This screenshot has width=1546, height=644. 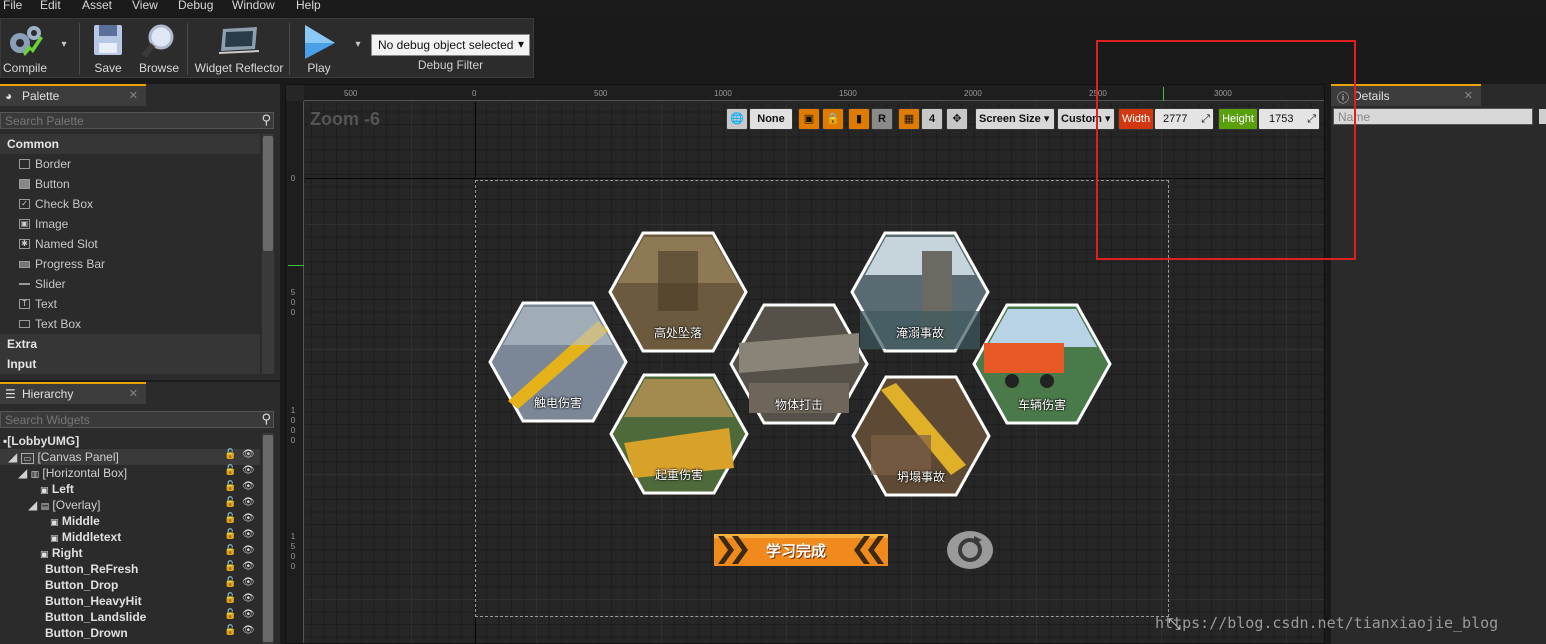 What do you see at coordinates (75, 521) in the screenshot?
I see `tree-row-middle: ▣ Middle` at bounding box center [75, 521].